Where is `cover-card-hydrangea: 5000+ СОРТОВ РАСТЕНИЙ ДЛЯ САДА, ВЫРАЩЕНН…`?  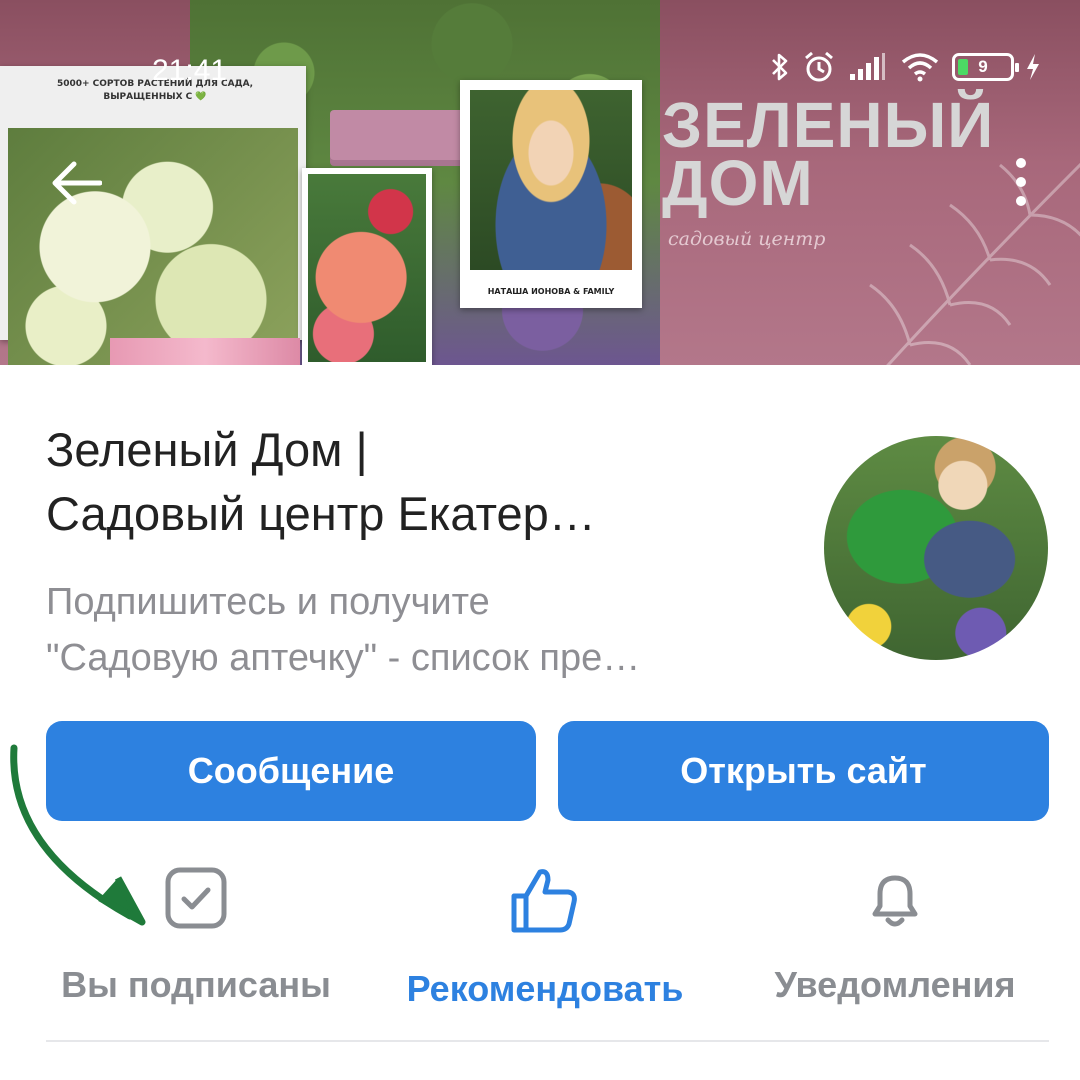 cover-card-hydrangea: 5000+ СОРТОВ РАСТЕНИЙ ДЛЯ САДА, ВЫРАЩЕНН… is located at coordinates (153, 215).